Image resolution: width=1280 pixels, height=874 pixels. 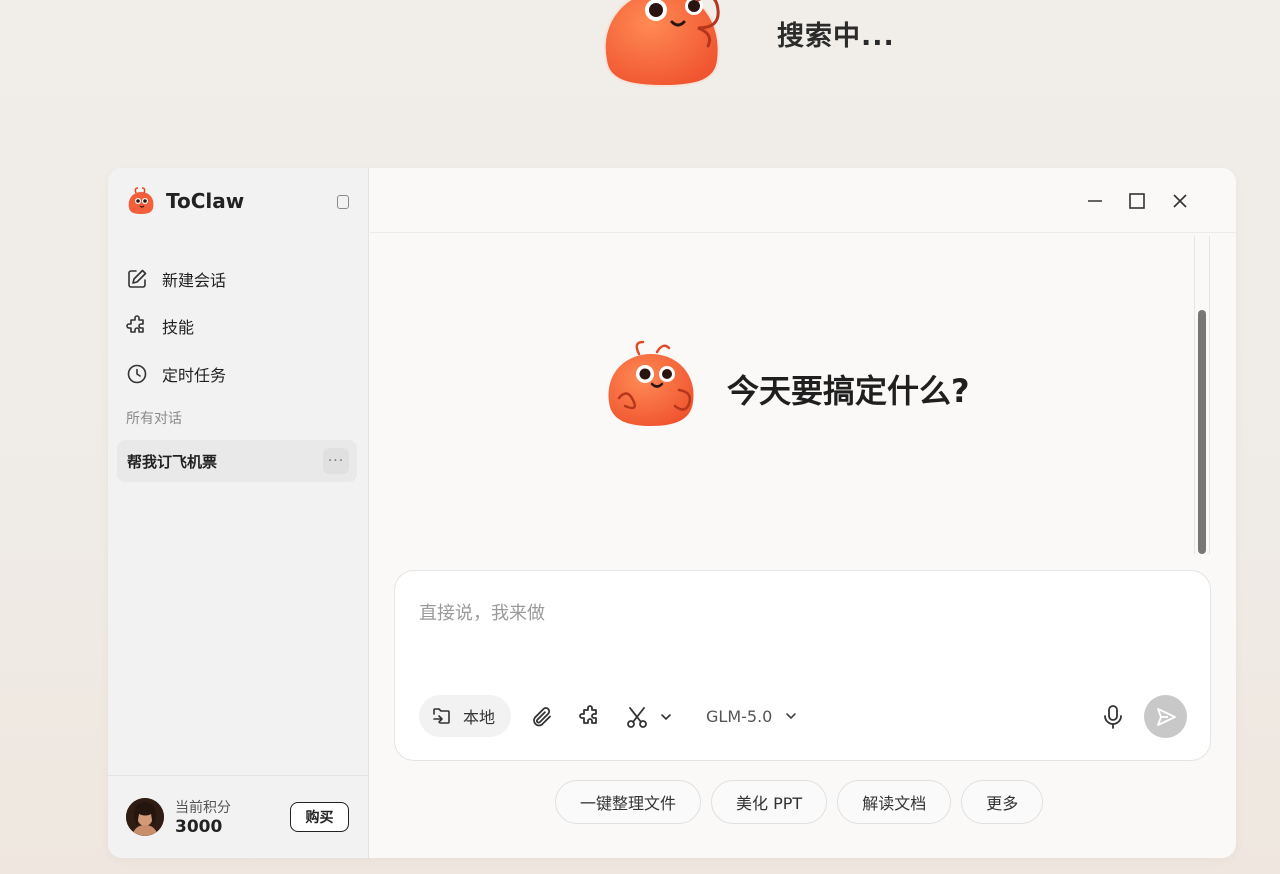 I want to click on microphone-icon, so click(x=1113, y=717).